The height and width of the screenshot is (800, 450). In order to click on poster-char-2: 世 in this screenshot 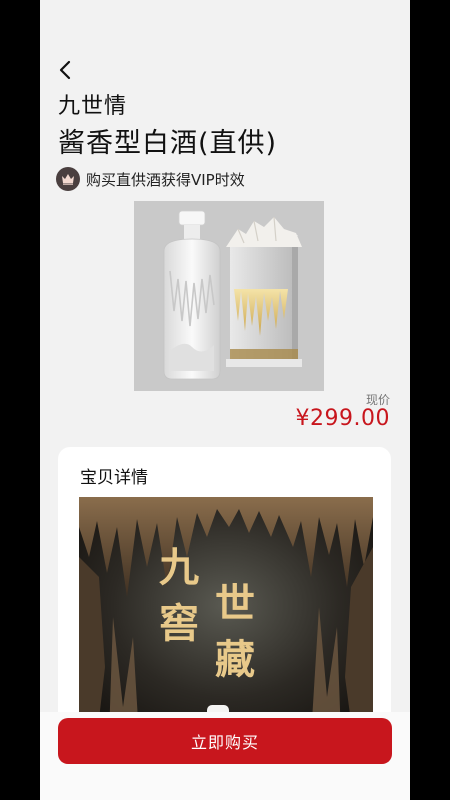, I will do `click(235, 603)`.